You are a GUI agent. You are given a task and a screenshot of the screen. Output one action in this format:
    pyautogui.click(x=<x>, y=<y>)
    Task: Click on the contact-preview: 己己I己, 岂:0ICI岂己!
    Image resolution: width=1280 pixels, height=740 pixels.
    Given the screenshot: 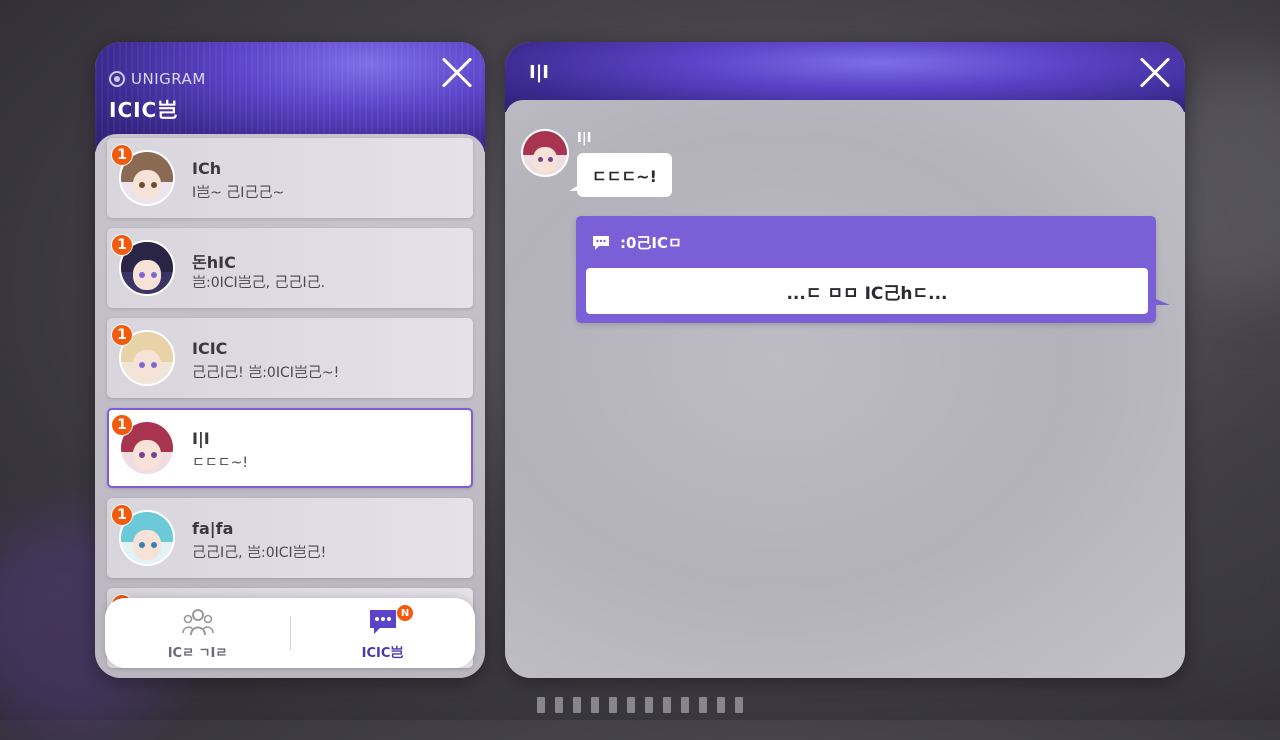 What is the action you would take?
    pyautogui.click(x=259, y=553)
    